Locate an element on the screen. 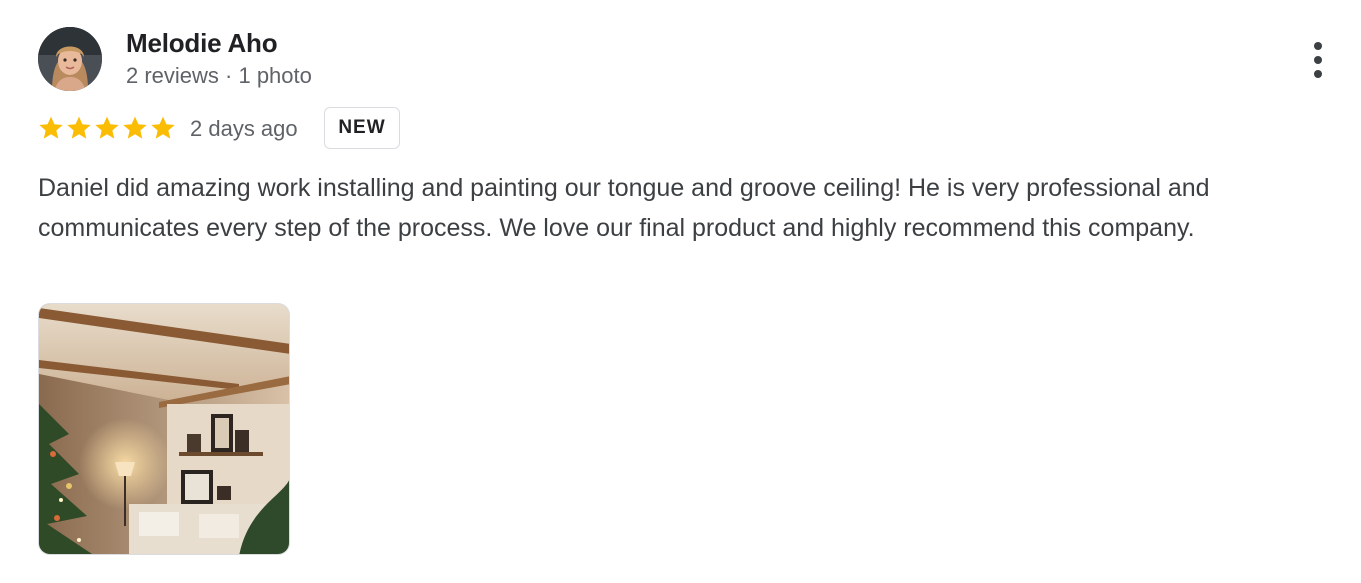 This screenshot has width=1361, height=583. new-badge: NEW is located at coordinates (362, 128).